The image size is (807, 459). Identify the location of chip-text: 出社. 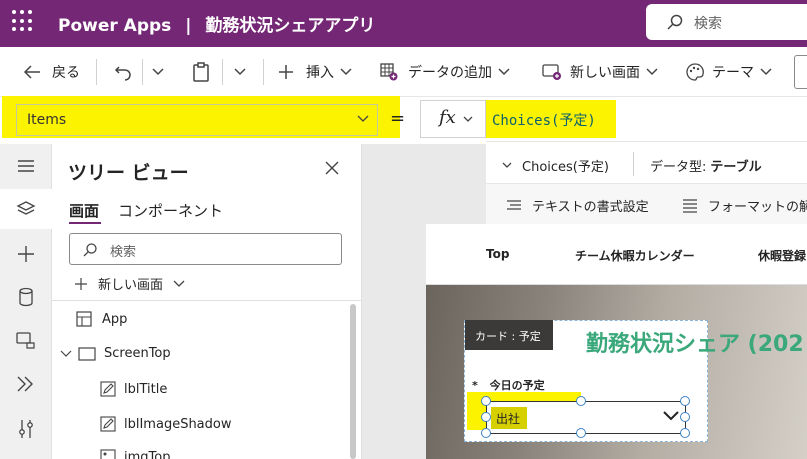
(508, 419).